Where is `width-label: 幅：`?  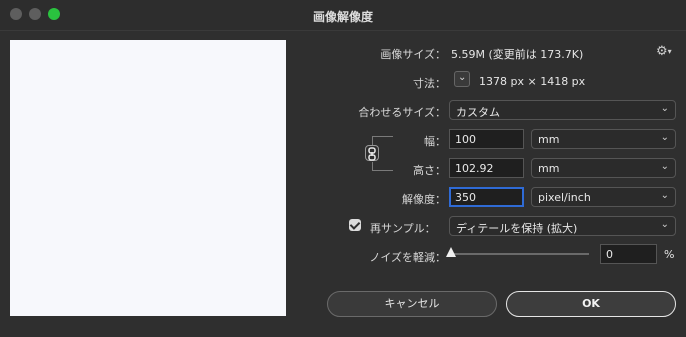 width-label: 幅： is located at coordinates (435, 141).